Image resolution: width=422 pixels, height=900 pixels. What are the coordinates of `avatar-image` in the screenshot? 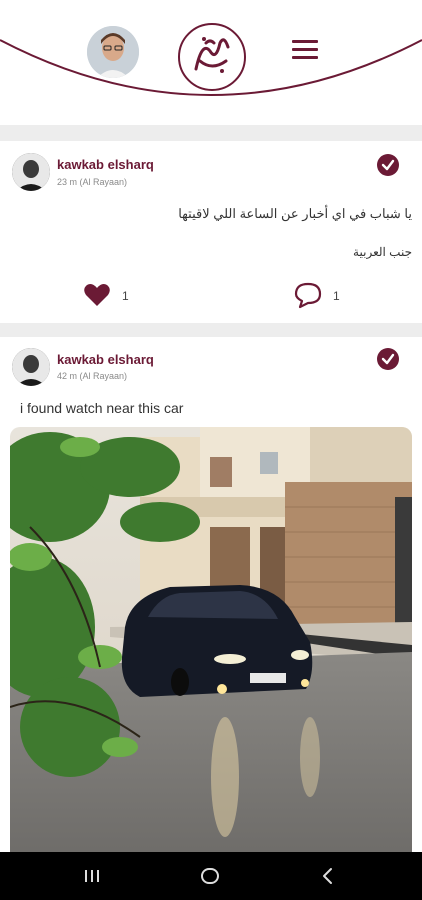 It's located at (113, 52).